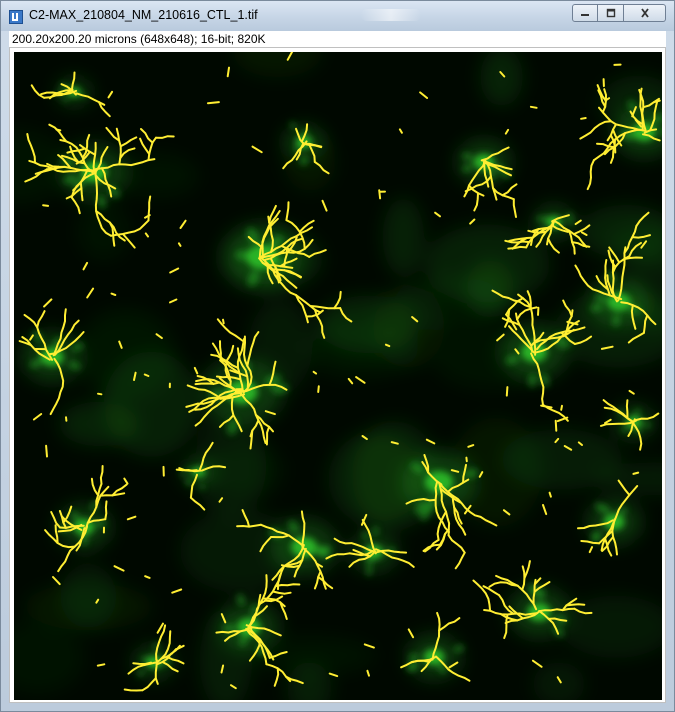 This screenshot has width=675, height=712. I want to click on cell-process, so click(414, 657).